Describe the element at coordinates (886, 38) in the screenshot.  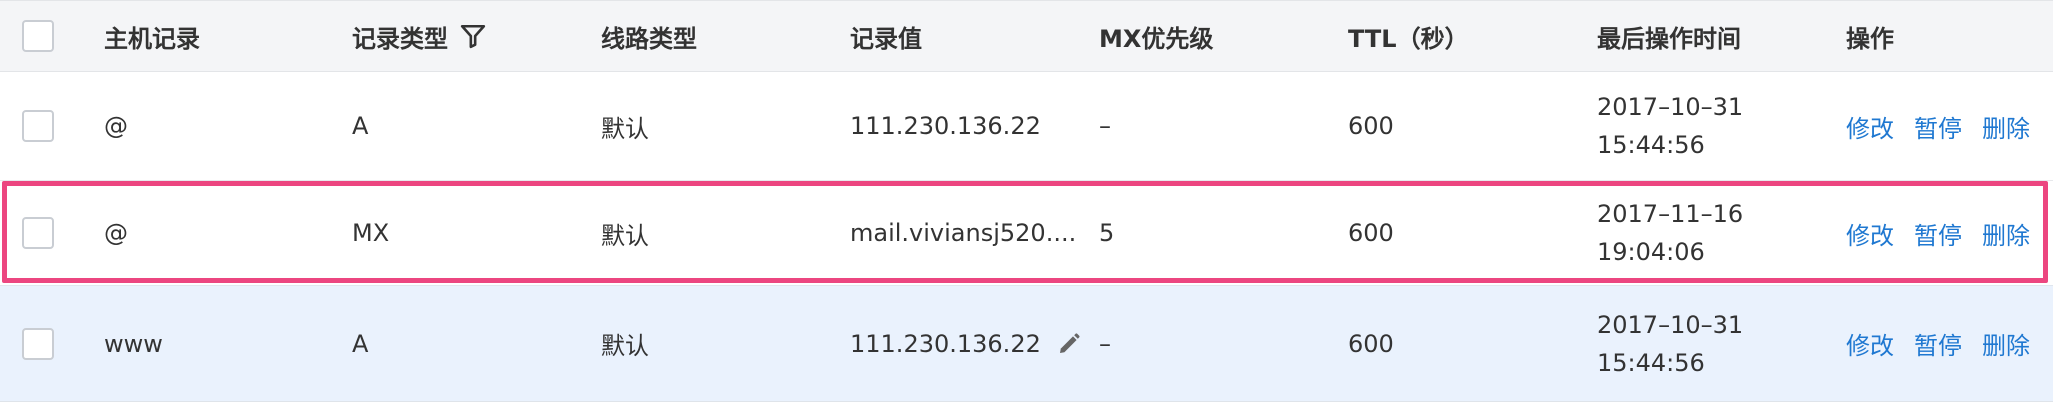
I see `header-value: 记录值` at that location.